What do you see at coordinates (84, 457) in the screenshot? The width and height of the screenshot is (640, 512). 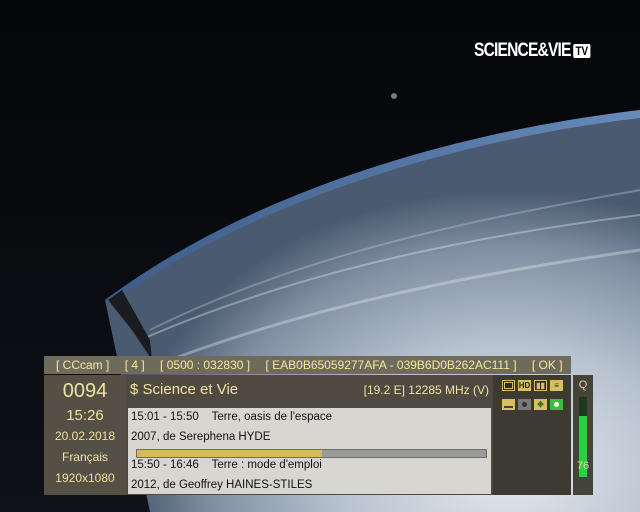 I see `audio-language: Français` at bounding box center [84, 457].